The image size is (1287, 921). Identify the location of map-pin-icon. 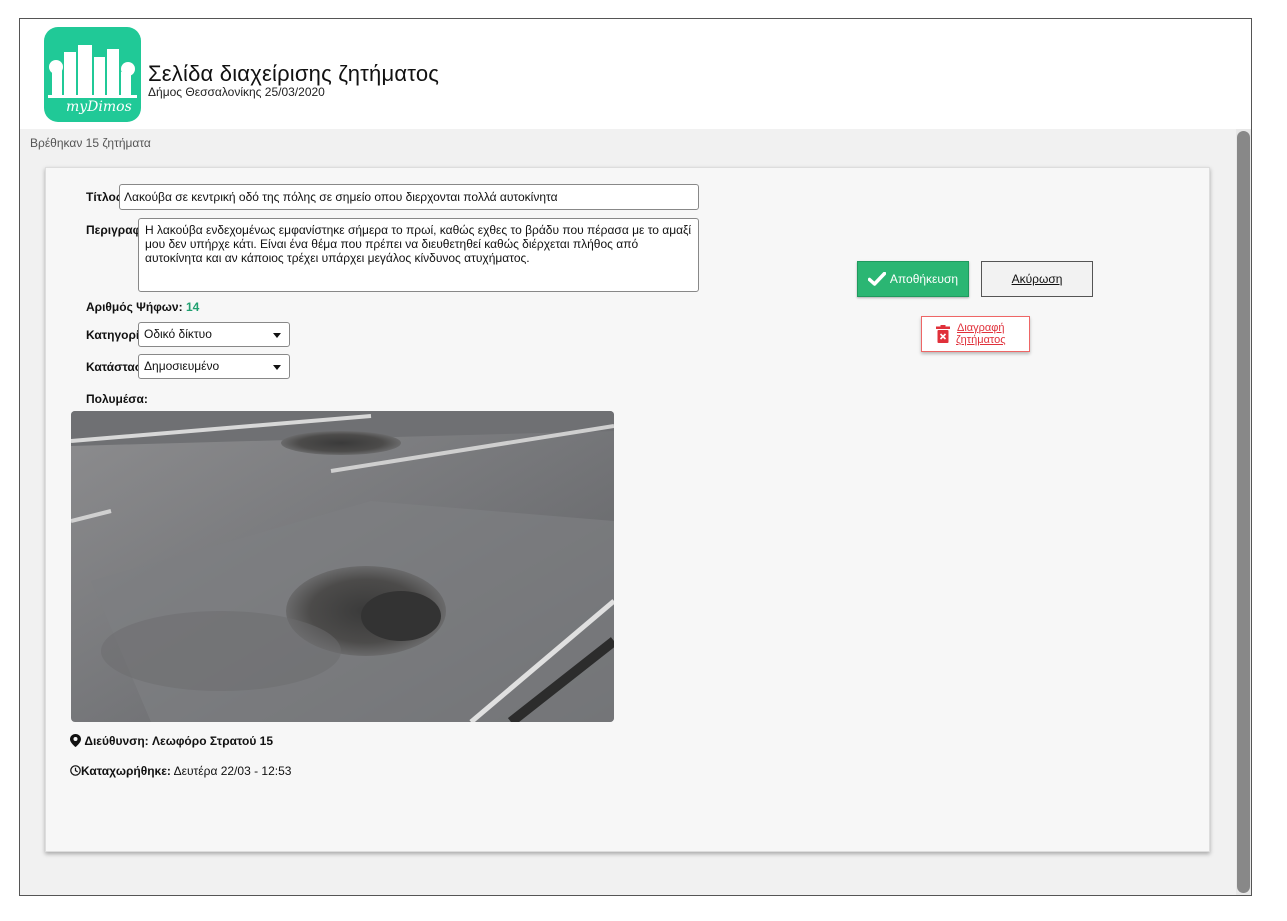
(75, 740).